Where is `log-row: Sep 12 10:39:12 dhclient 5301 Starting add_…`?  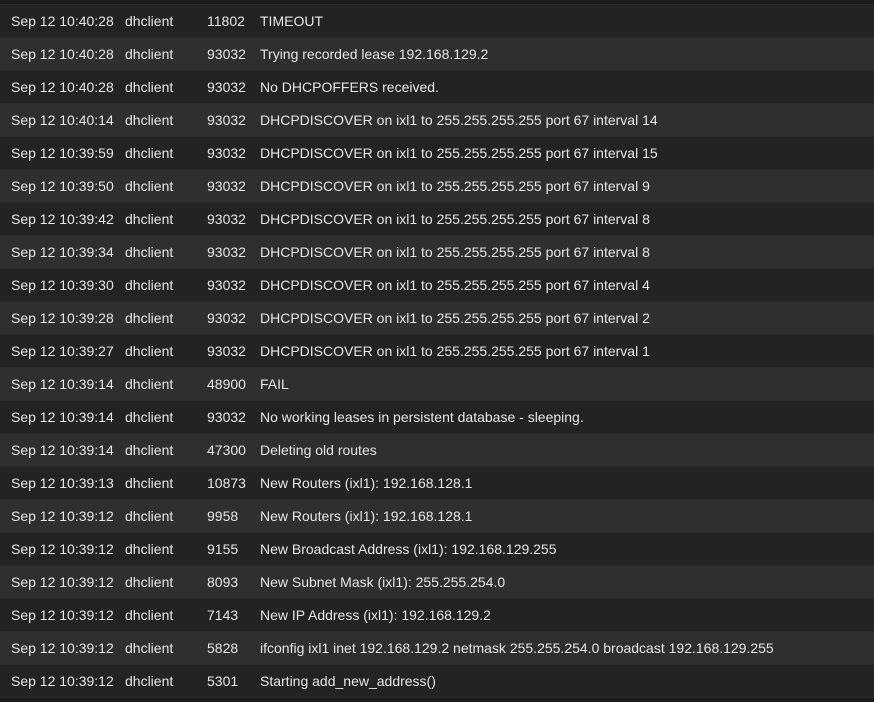 log-row: Sep 12 10:39:12 dhclient 5301 Starting add_… is located at coordinates (437, 681).